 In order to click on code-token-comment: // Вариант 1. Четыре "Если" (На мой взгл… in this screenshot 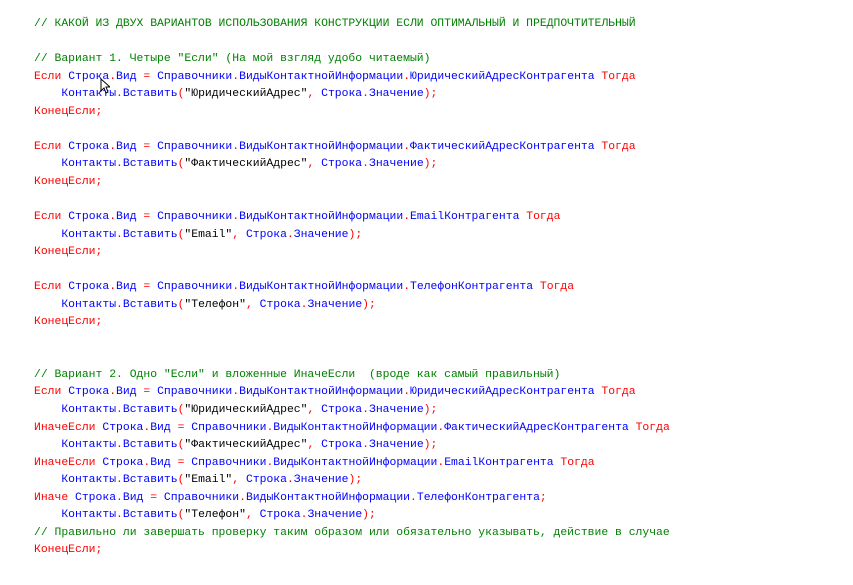, I will do `click(232, 59)`.